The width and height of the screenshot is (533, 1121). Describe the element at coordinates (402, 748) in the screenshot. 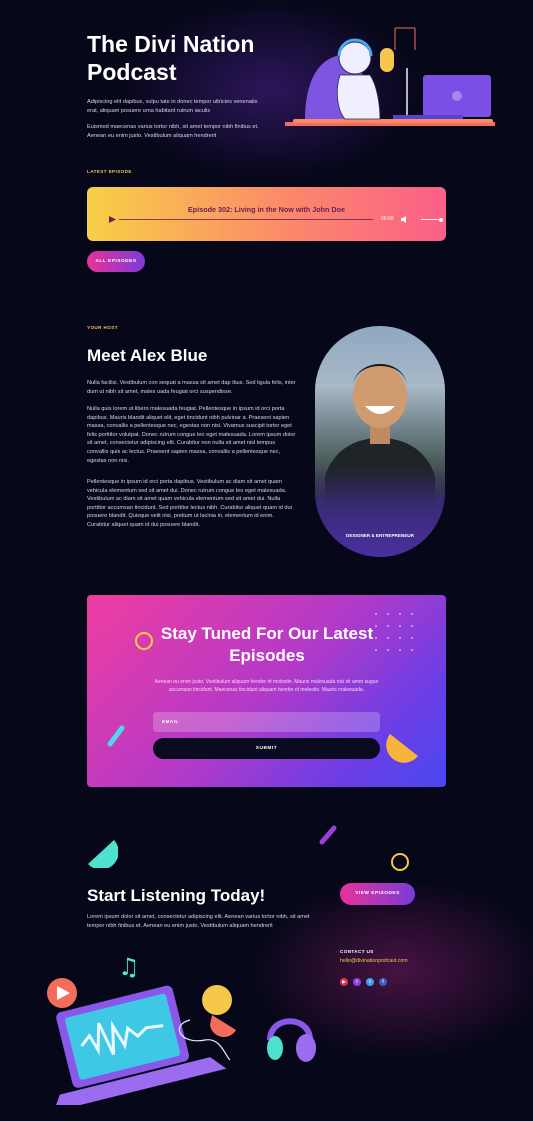

I see `half-circle-icon` at that location.